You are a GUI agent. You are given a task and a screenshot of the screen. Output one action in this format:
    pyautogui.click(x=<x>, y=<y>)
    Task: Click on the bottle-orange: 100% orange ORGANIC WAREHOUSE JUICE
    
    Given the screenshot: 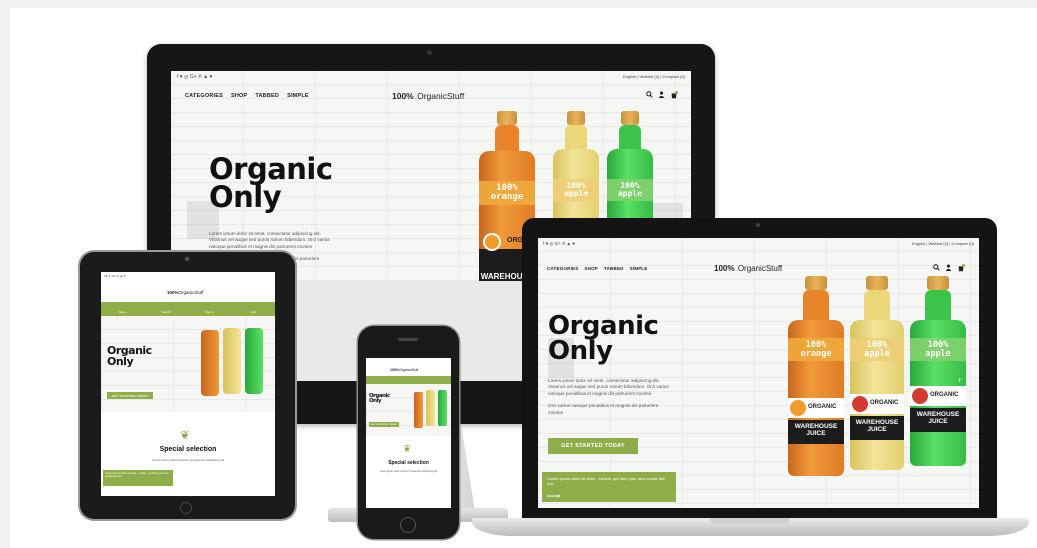 What is the action you would take?
    pyautogui.click(x=816, y=376)
    